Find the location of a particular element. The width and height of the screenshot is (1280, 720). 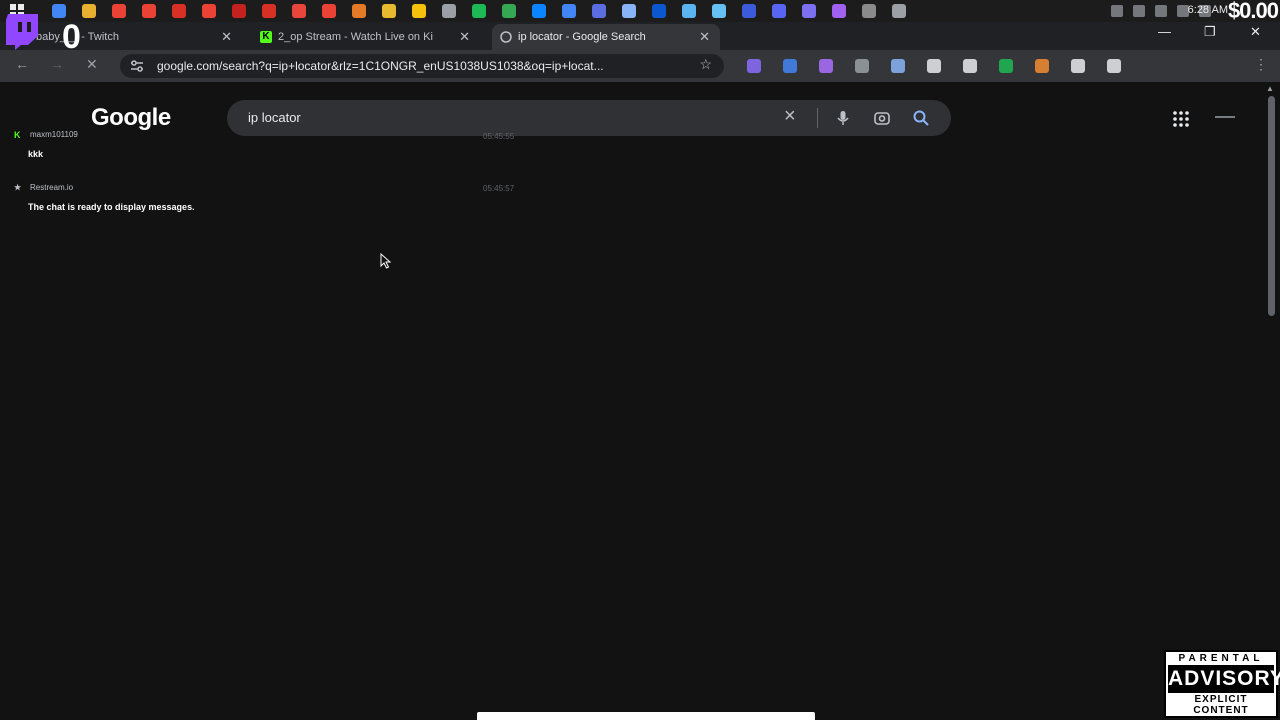

twitch-logo is located at coordinates (22, 32).